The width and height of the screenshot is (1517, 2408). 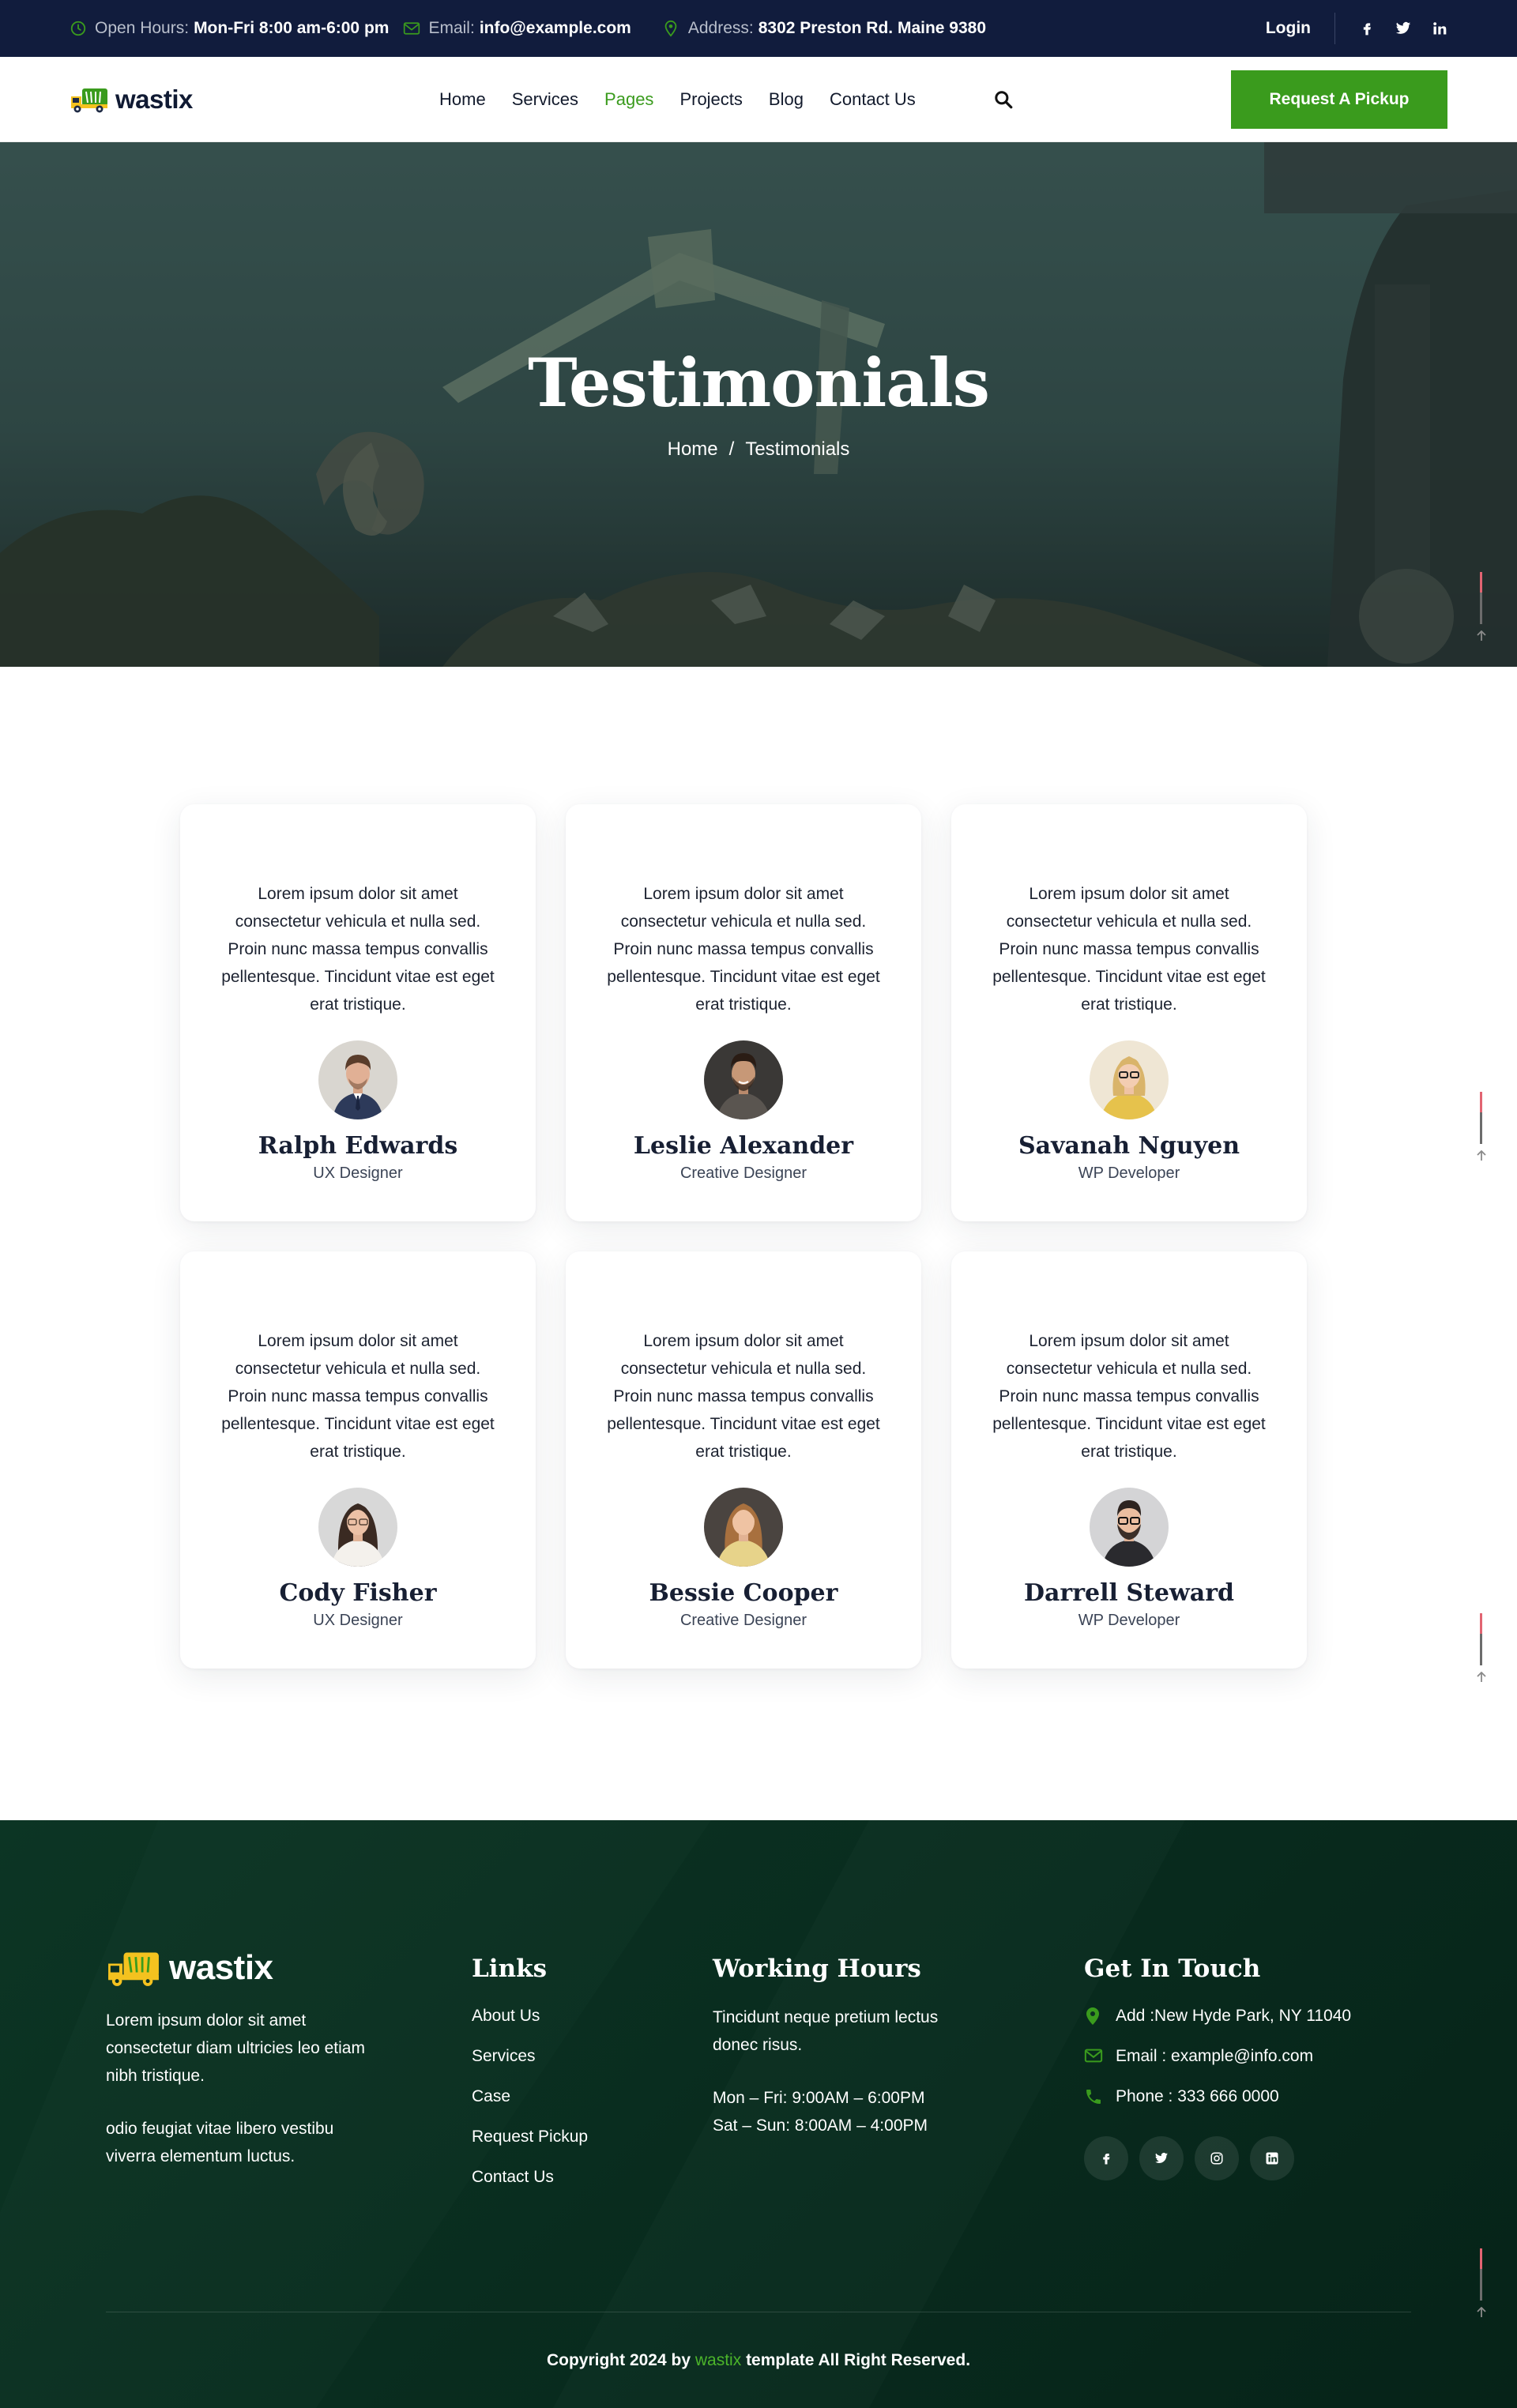 What do you see at coordinates (221, 1967) in the screenshot?
I see `footer-logo-text: wastix` at bounding box center [221, 1967].